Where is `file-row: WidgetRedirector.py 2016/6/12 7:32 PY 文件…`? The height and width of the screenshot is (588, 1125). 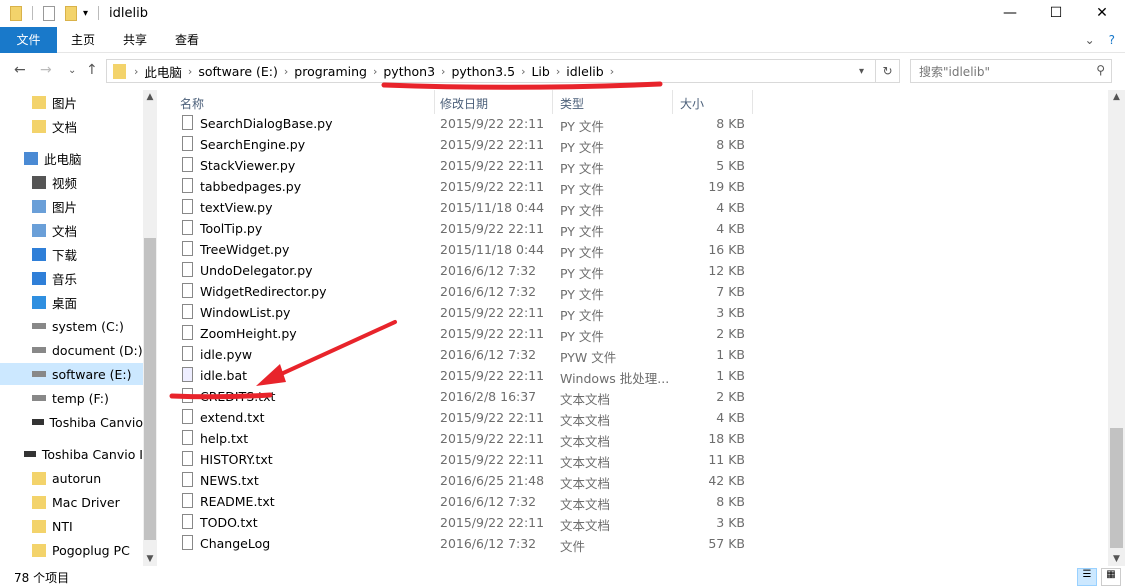
file-row: WidgetRedirector.py 2016/6/12 7:32 PY 文件… is located at coordinates (630, 291).